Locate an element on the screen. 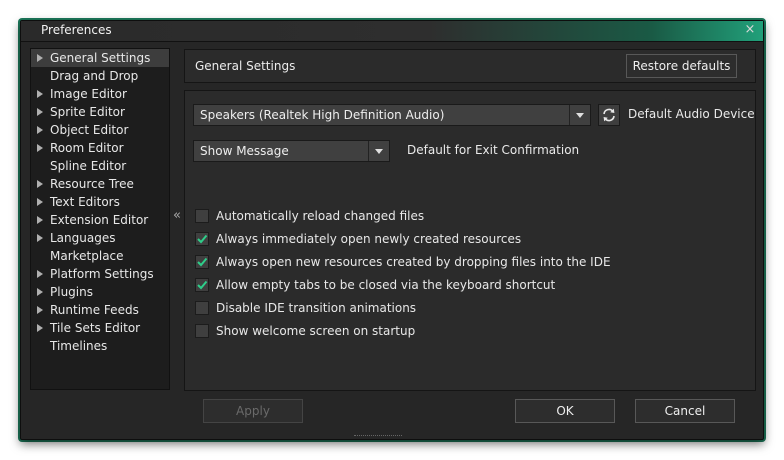 The width and height of the screenshot is (784, 460). sidebar-item-label: Plugins is located at coordinates (71, 292).